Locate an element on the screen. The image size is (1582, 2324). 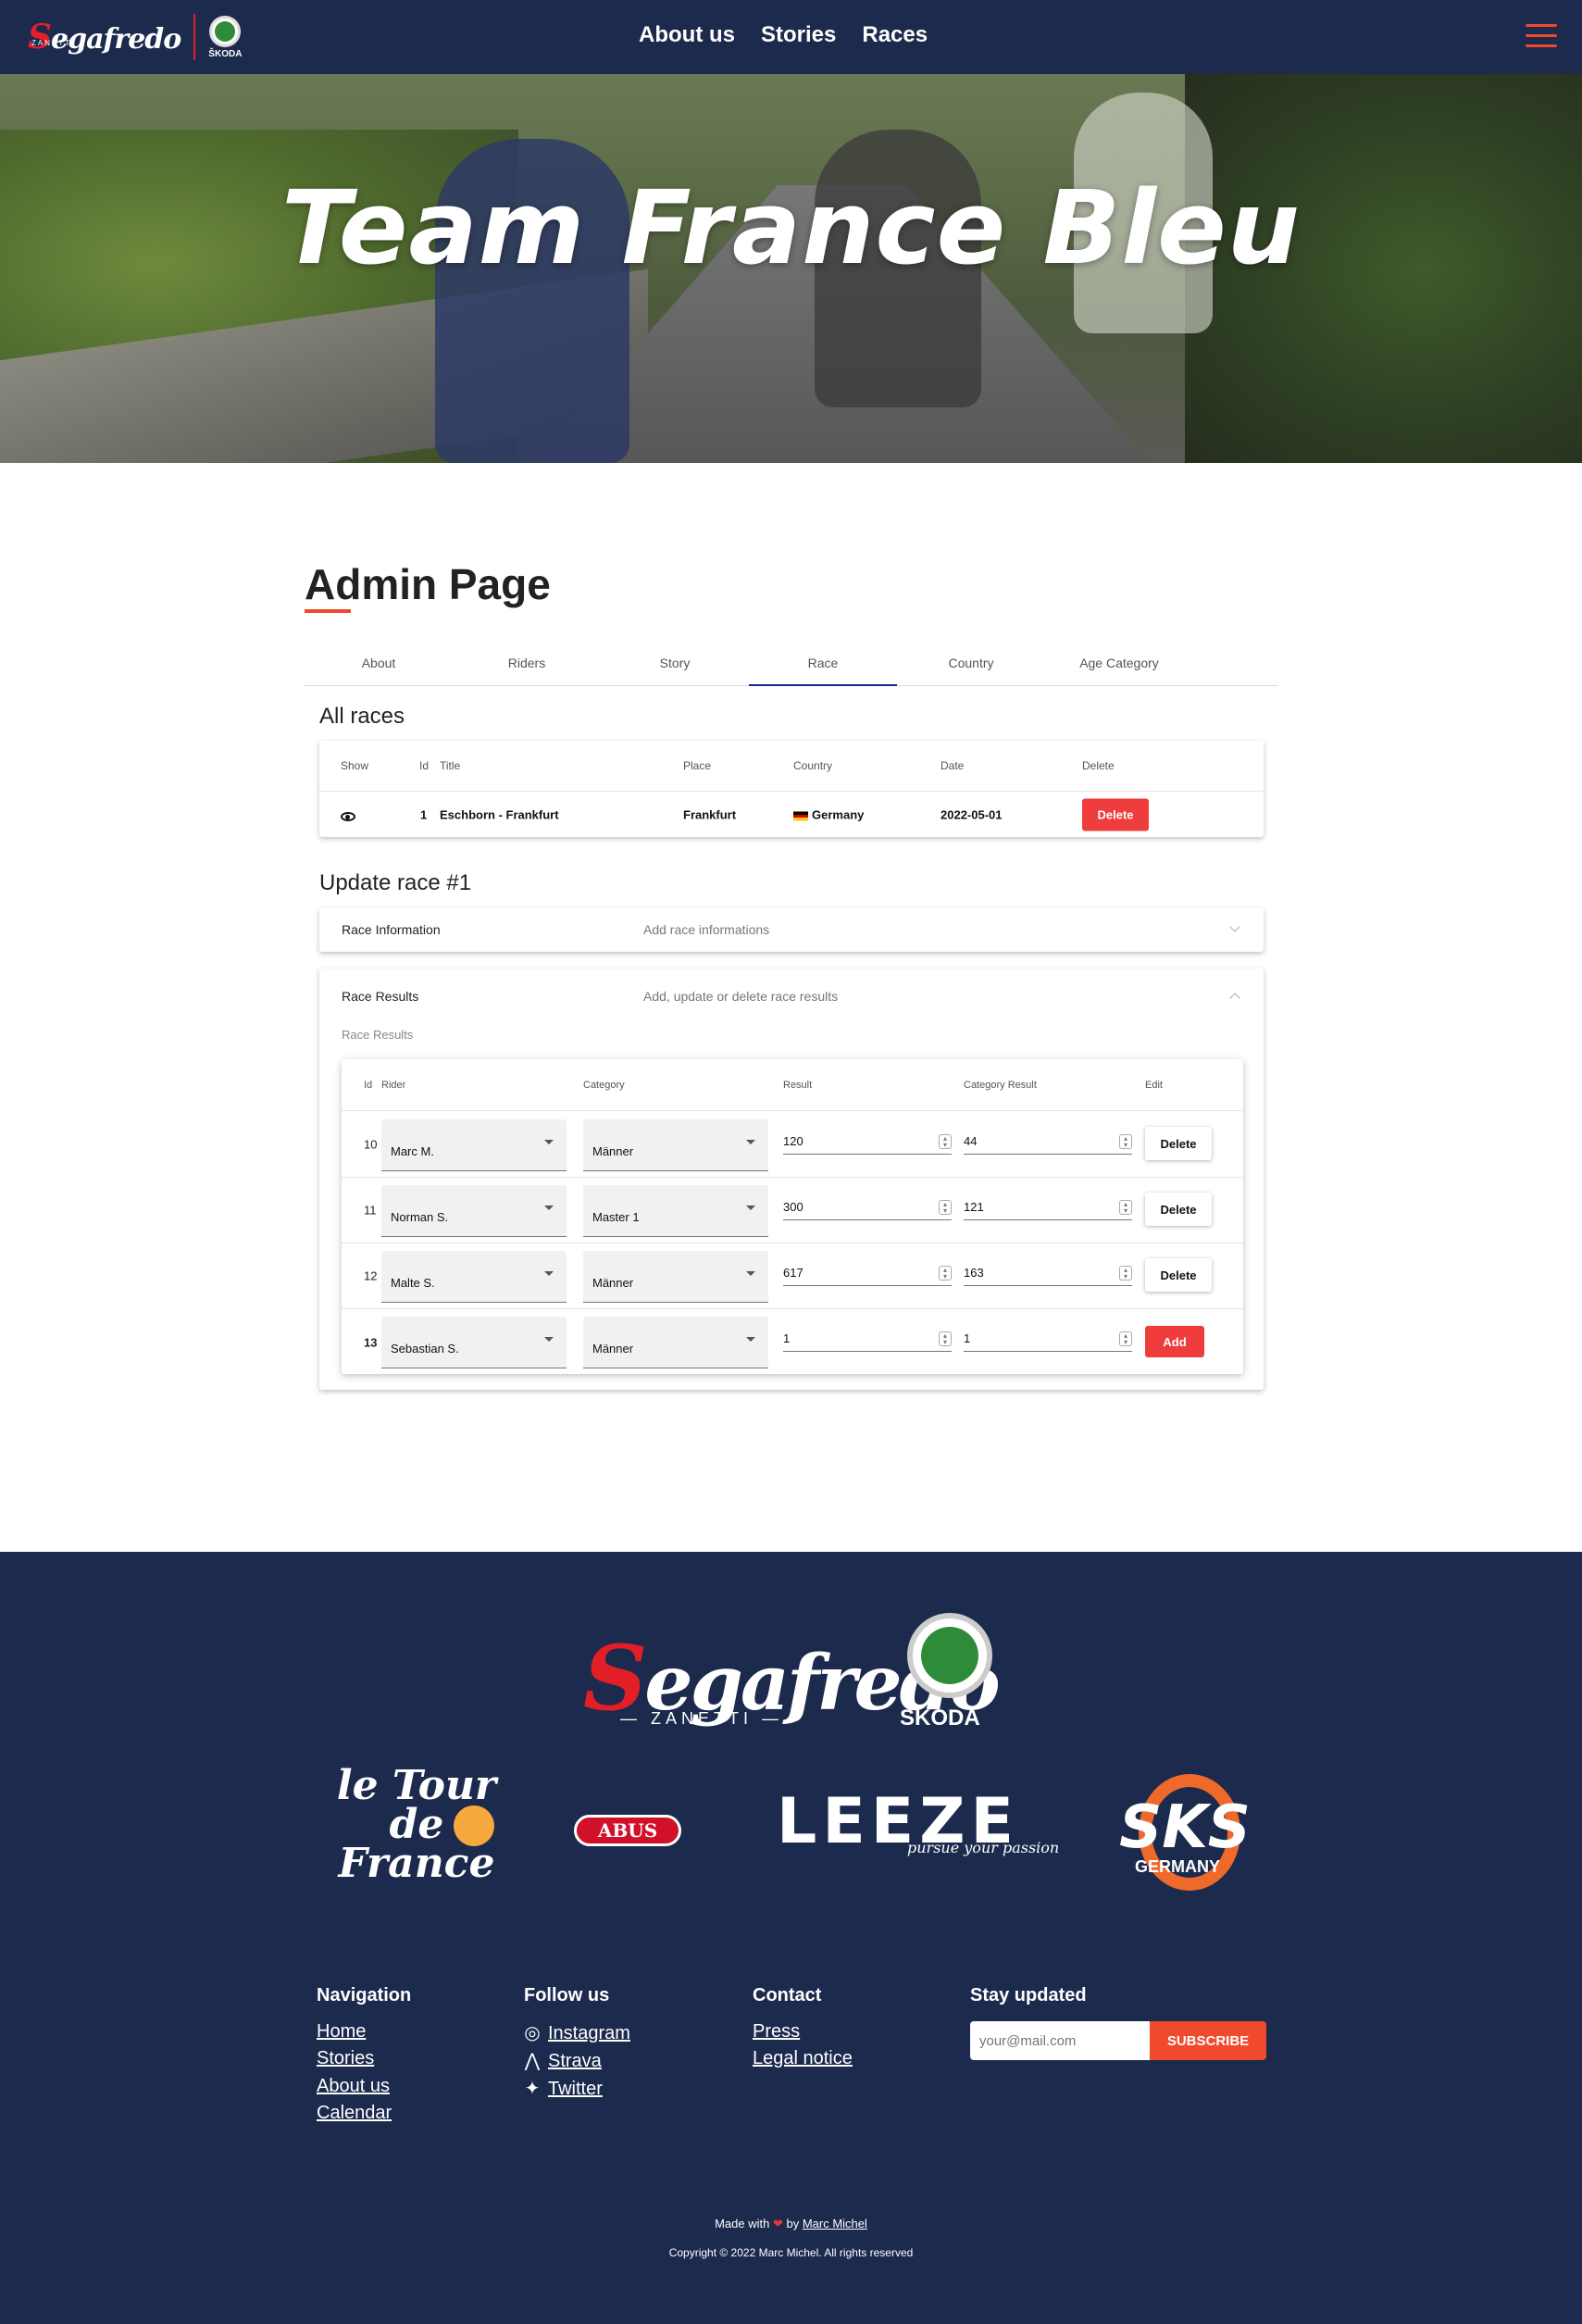
footer-link-instagram: ◎ Instagram is located at coordinates (577, 2032).